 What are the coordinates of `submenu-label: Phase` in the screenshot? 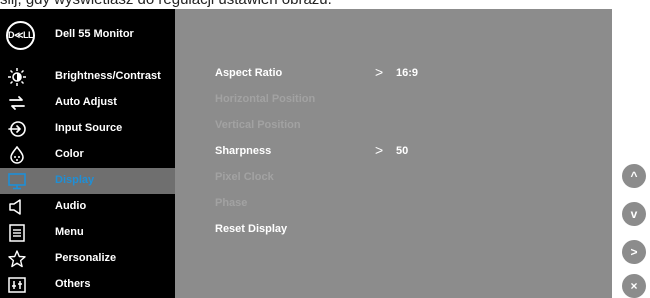 It's located at (231, 203).